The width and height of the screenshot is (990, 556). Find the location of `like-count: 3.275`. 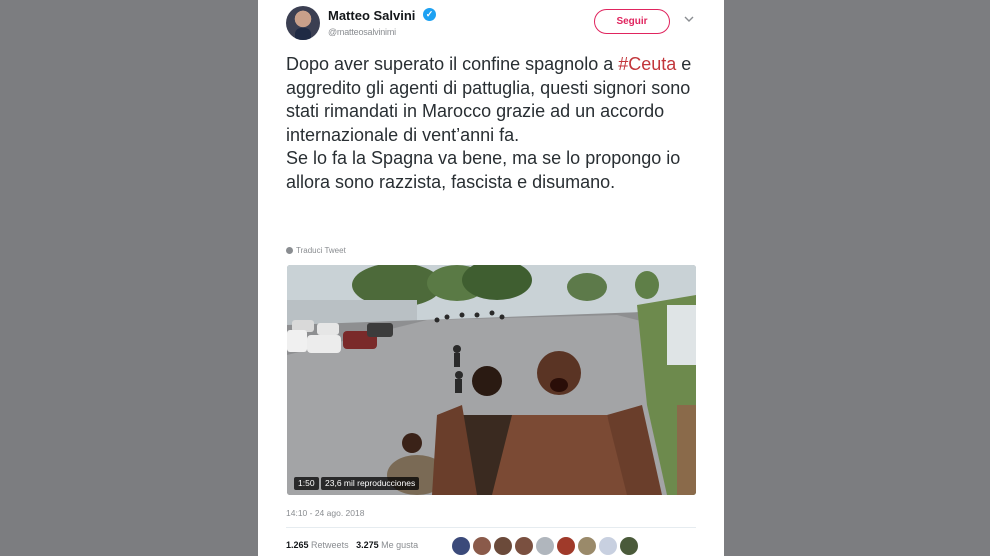

like-count: 3.275 is located at coordinates (367, 545).